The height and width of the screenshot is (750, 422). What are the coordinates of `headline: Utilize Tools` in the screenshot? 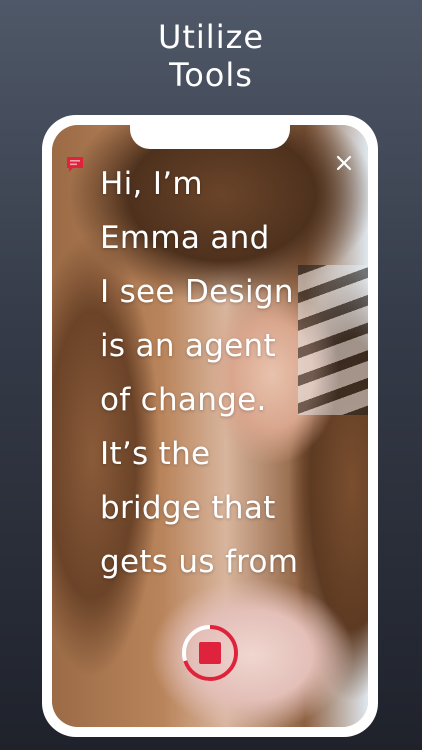 It's located at (211, 56).